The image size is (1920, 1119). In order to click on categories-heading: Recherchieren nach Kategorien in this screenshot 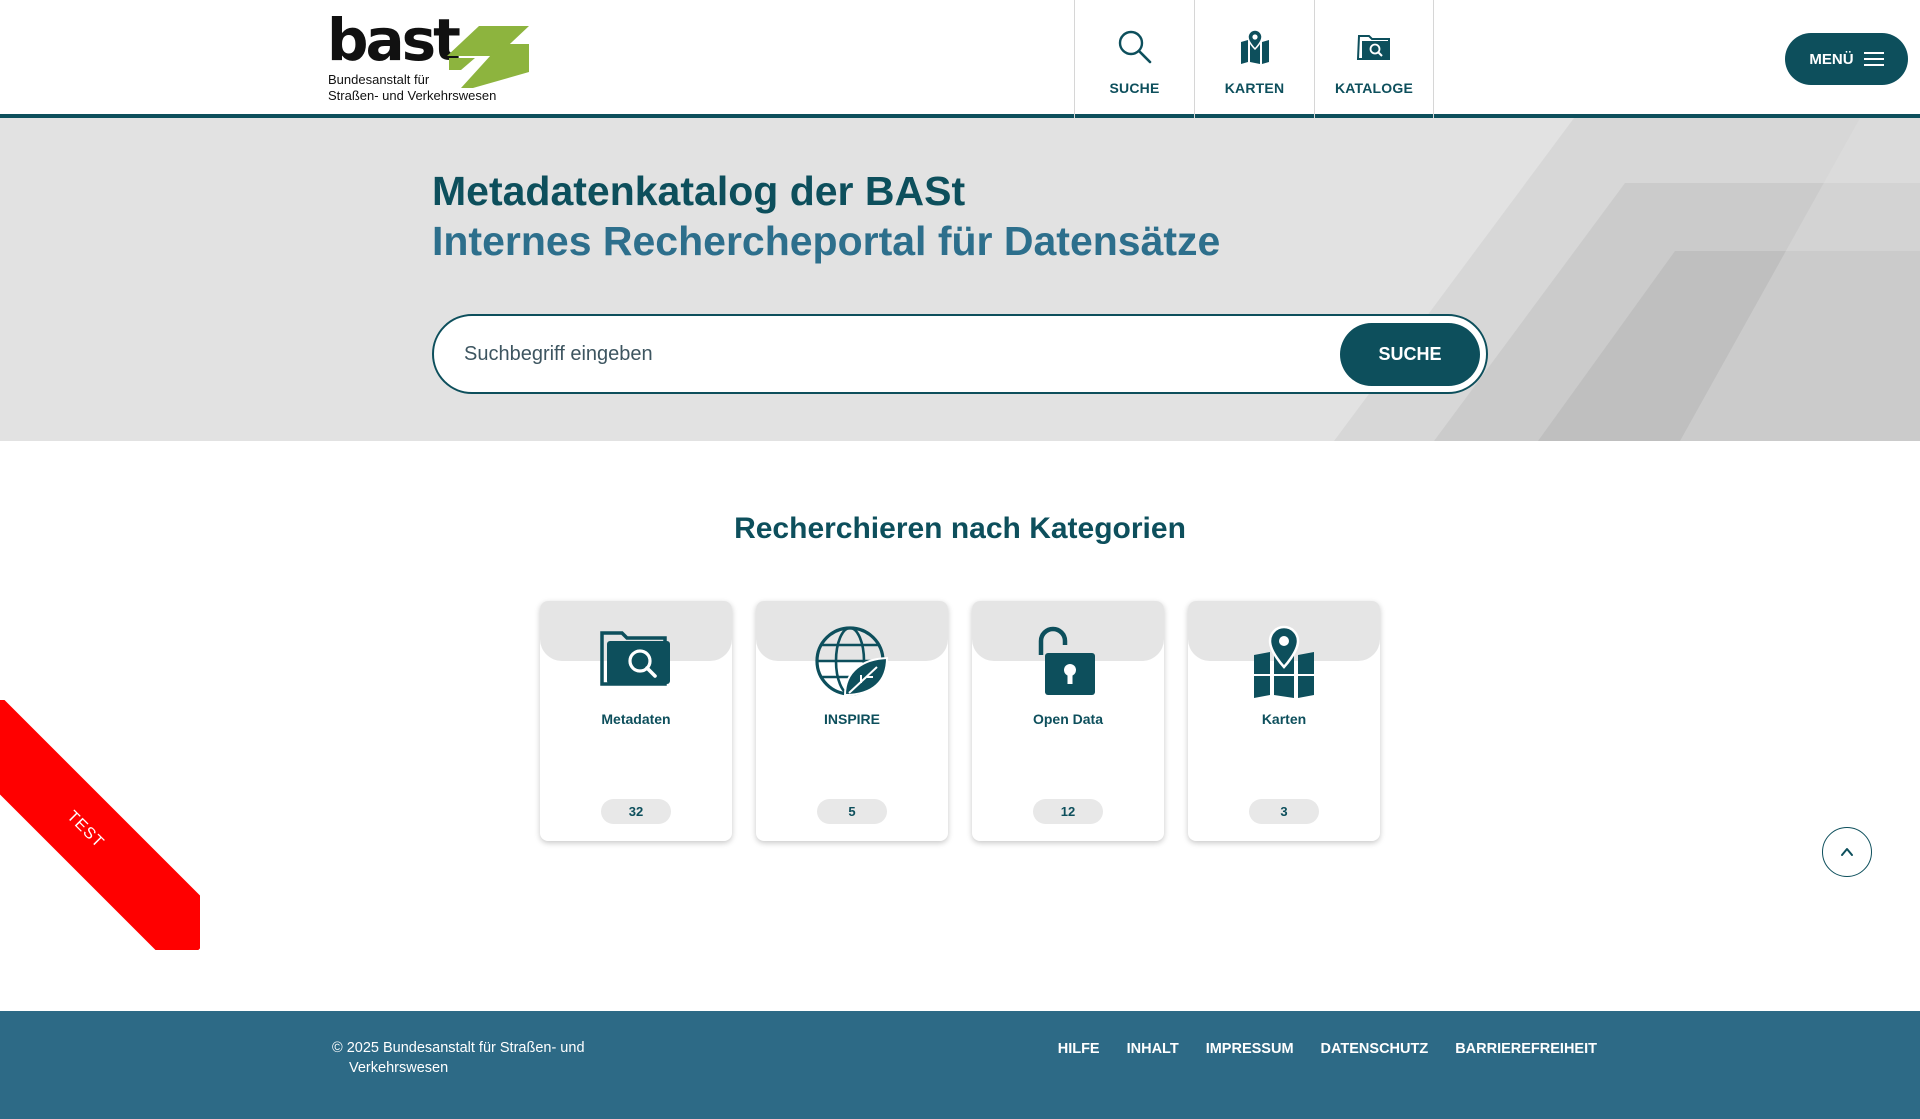, I will do `click(960, 528)`.